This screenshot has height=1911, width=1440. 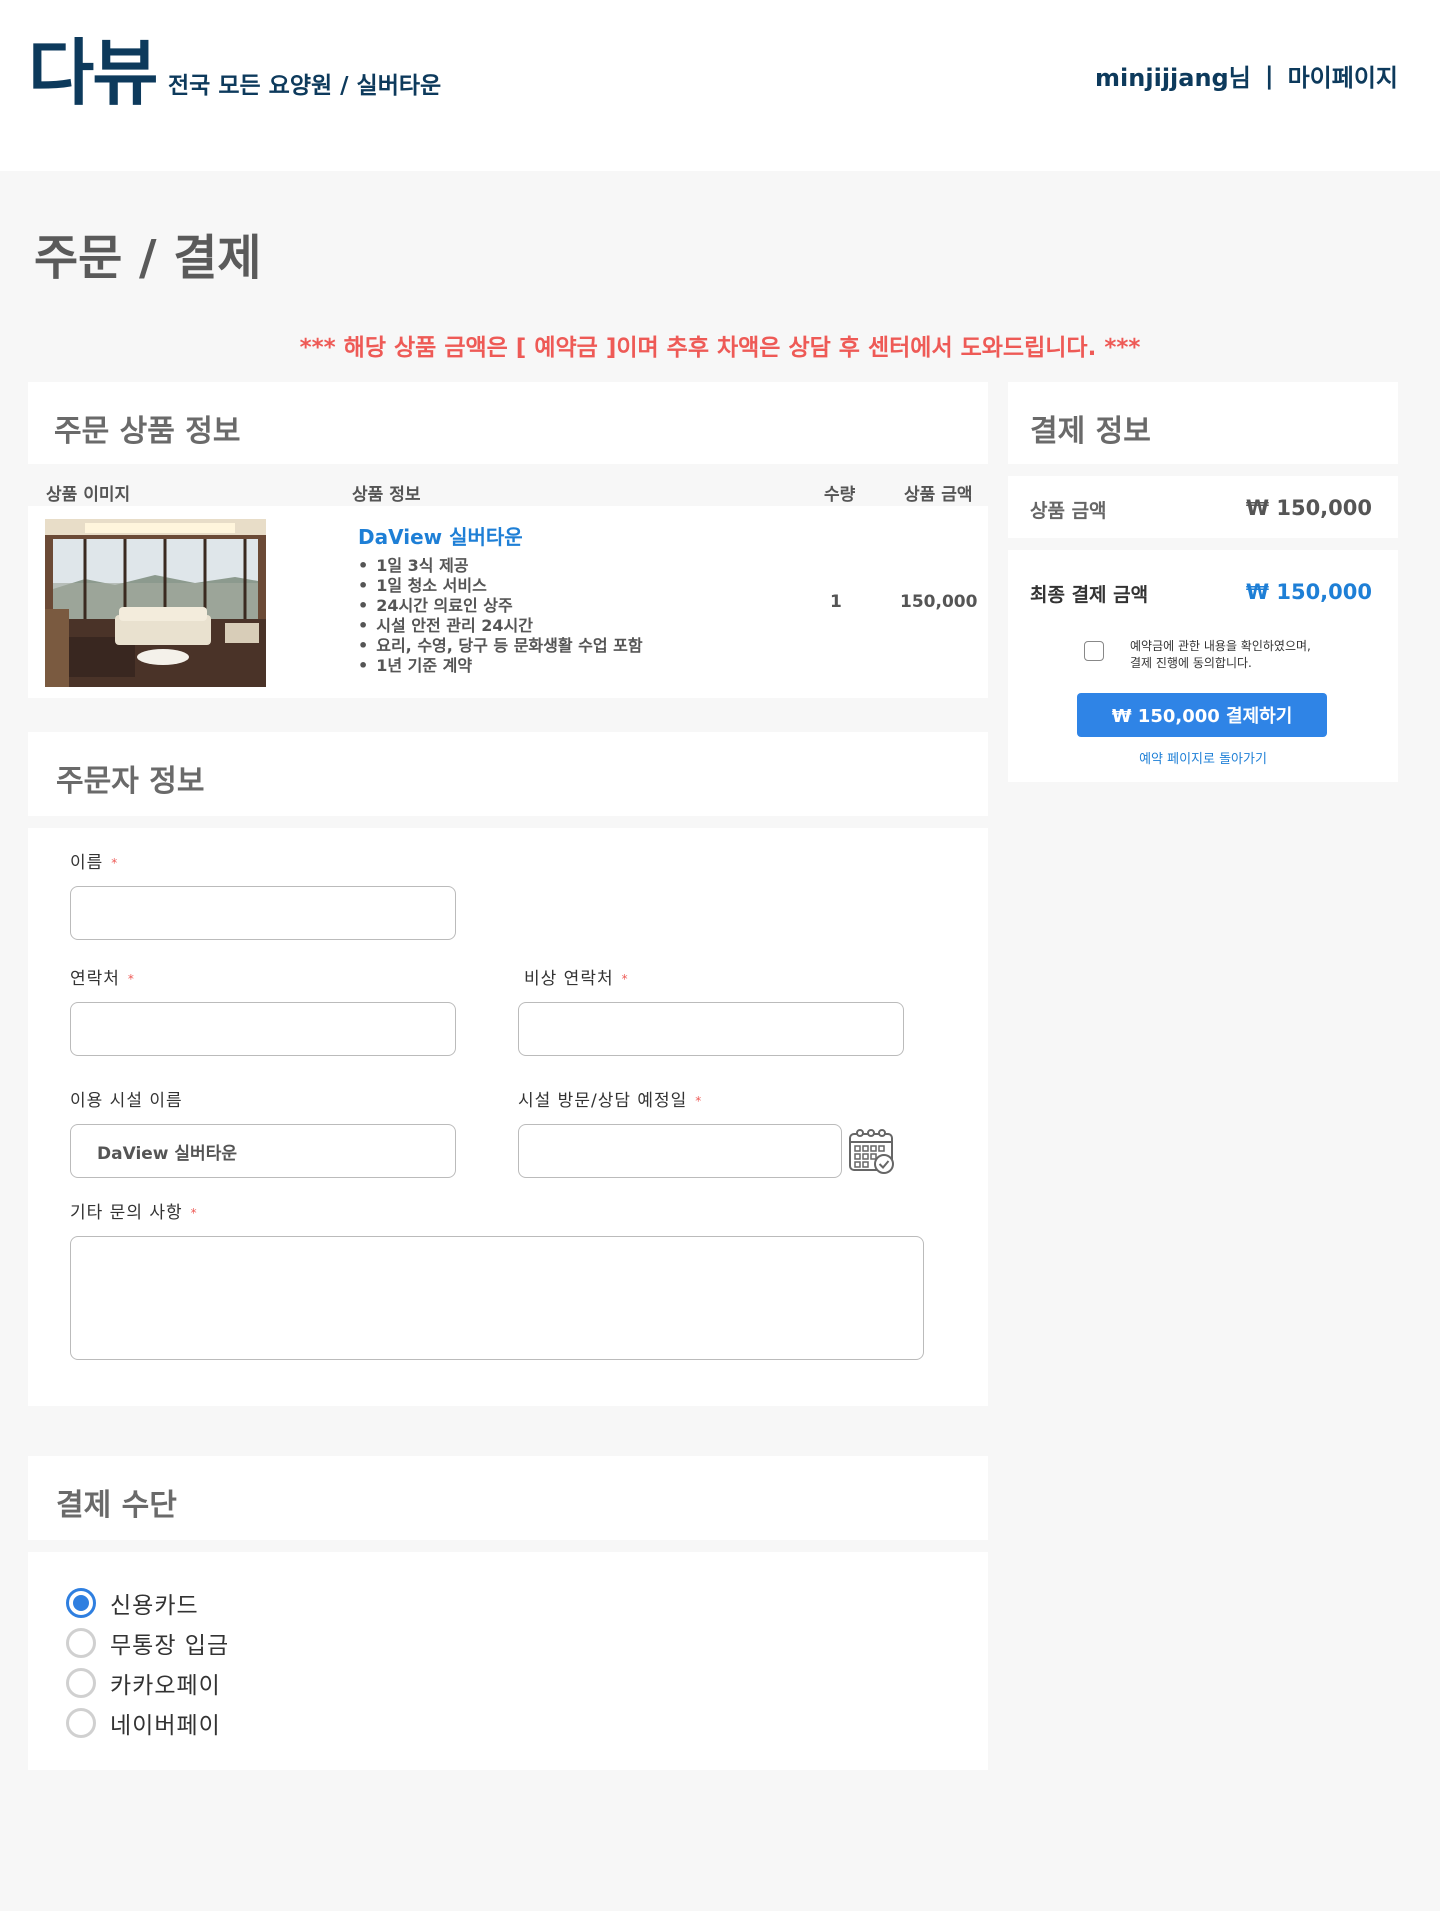 What do you see at coordinates (872, 1150) in the screenshot?
I see `calendar-icon` at bounding box center [872, 1150].